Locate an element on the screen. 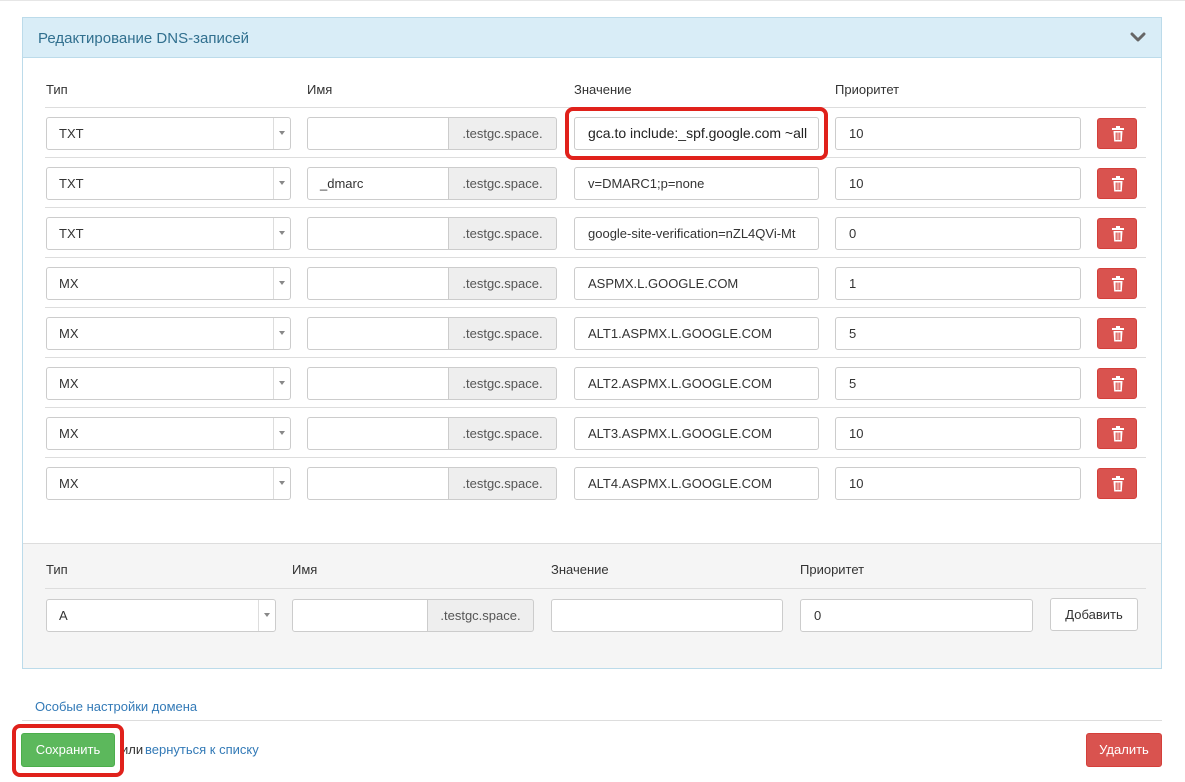 The width and height of the screenshot is (1185, 782). delete-domain-button: Удалить is located at coordinates (1124, 750).